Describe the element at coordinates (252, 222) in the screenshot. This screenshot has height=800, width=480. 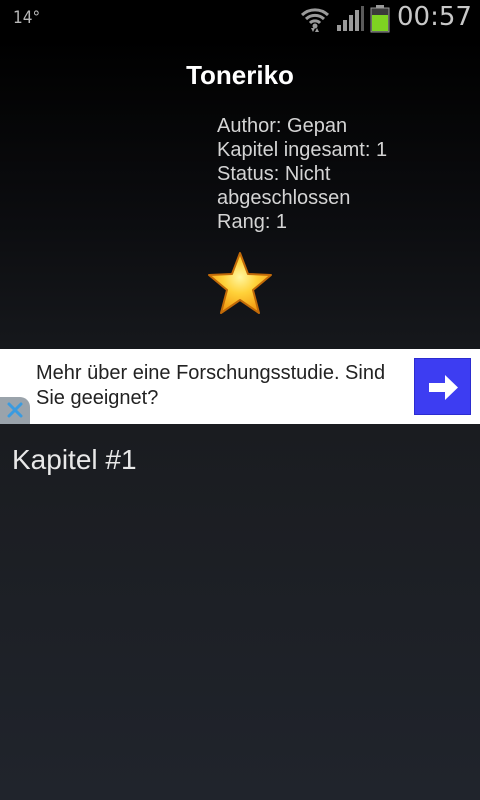
I see `rank-label: Rang: 1` at that location.